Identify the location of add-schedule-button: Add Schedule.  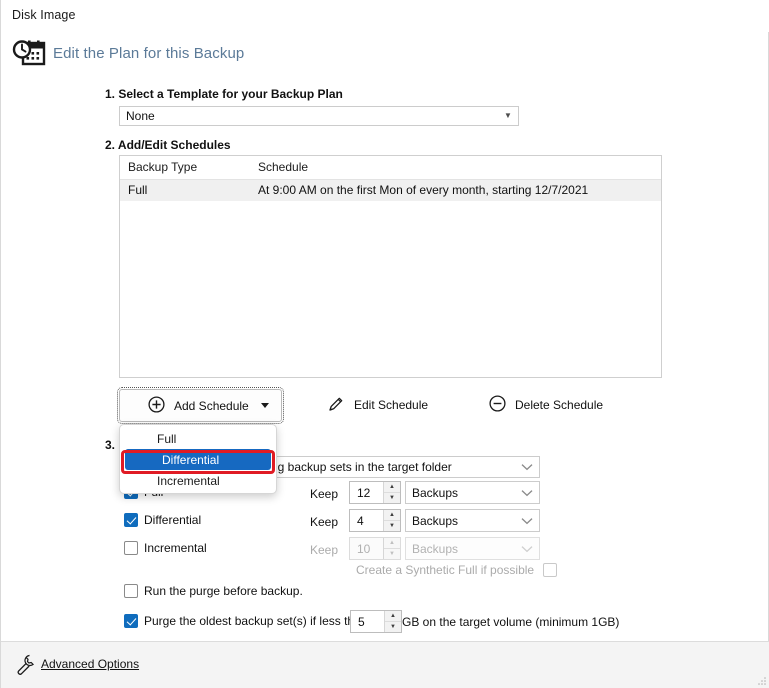
(200, 405).